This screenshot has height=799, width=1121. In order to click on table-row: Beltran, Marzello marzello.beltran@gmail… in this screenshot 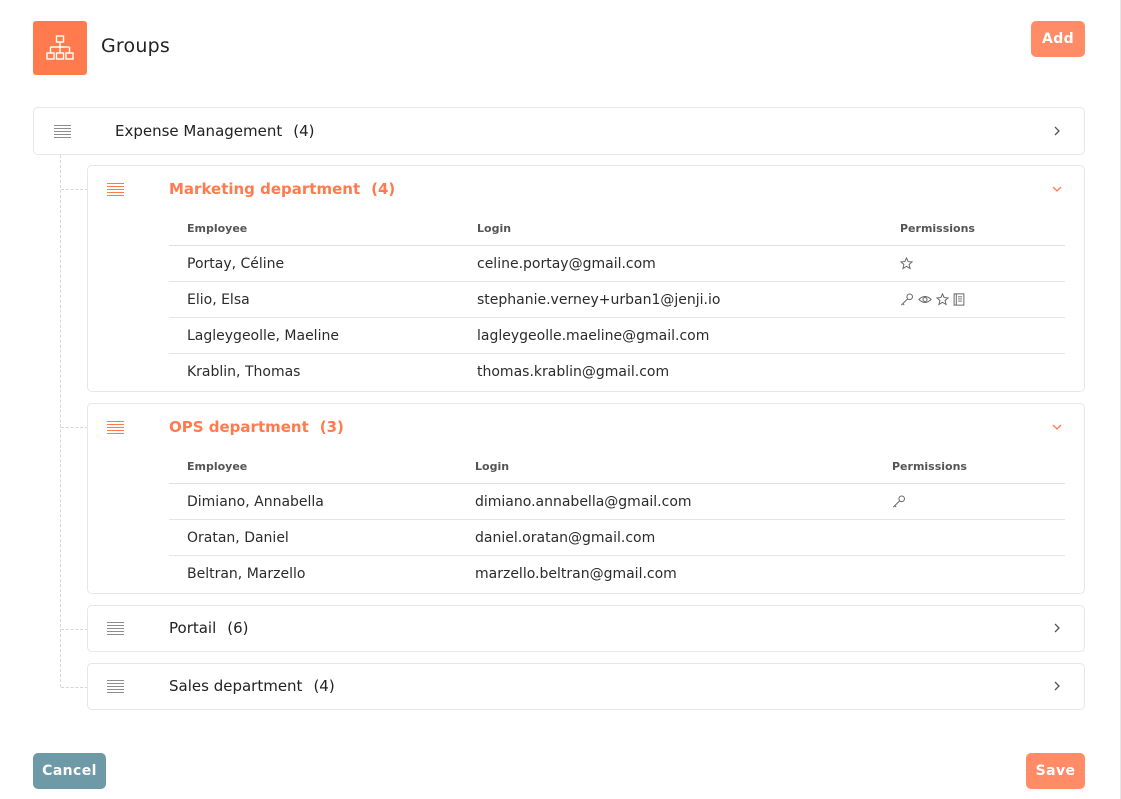, I will do `click(617, 574)`.